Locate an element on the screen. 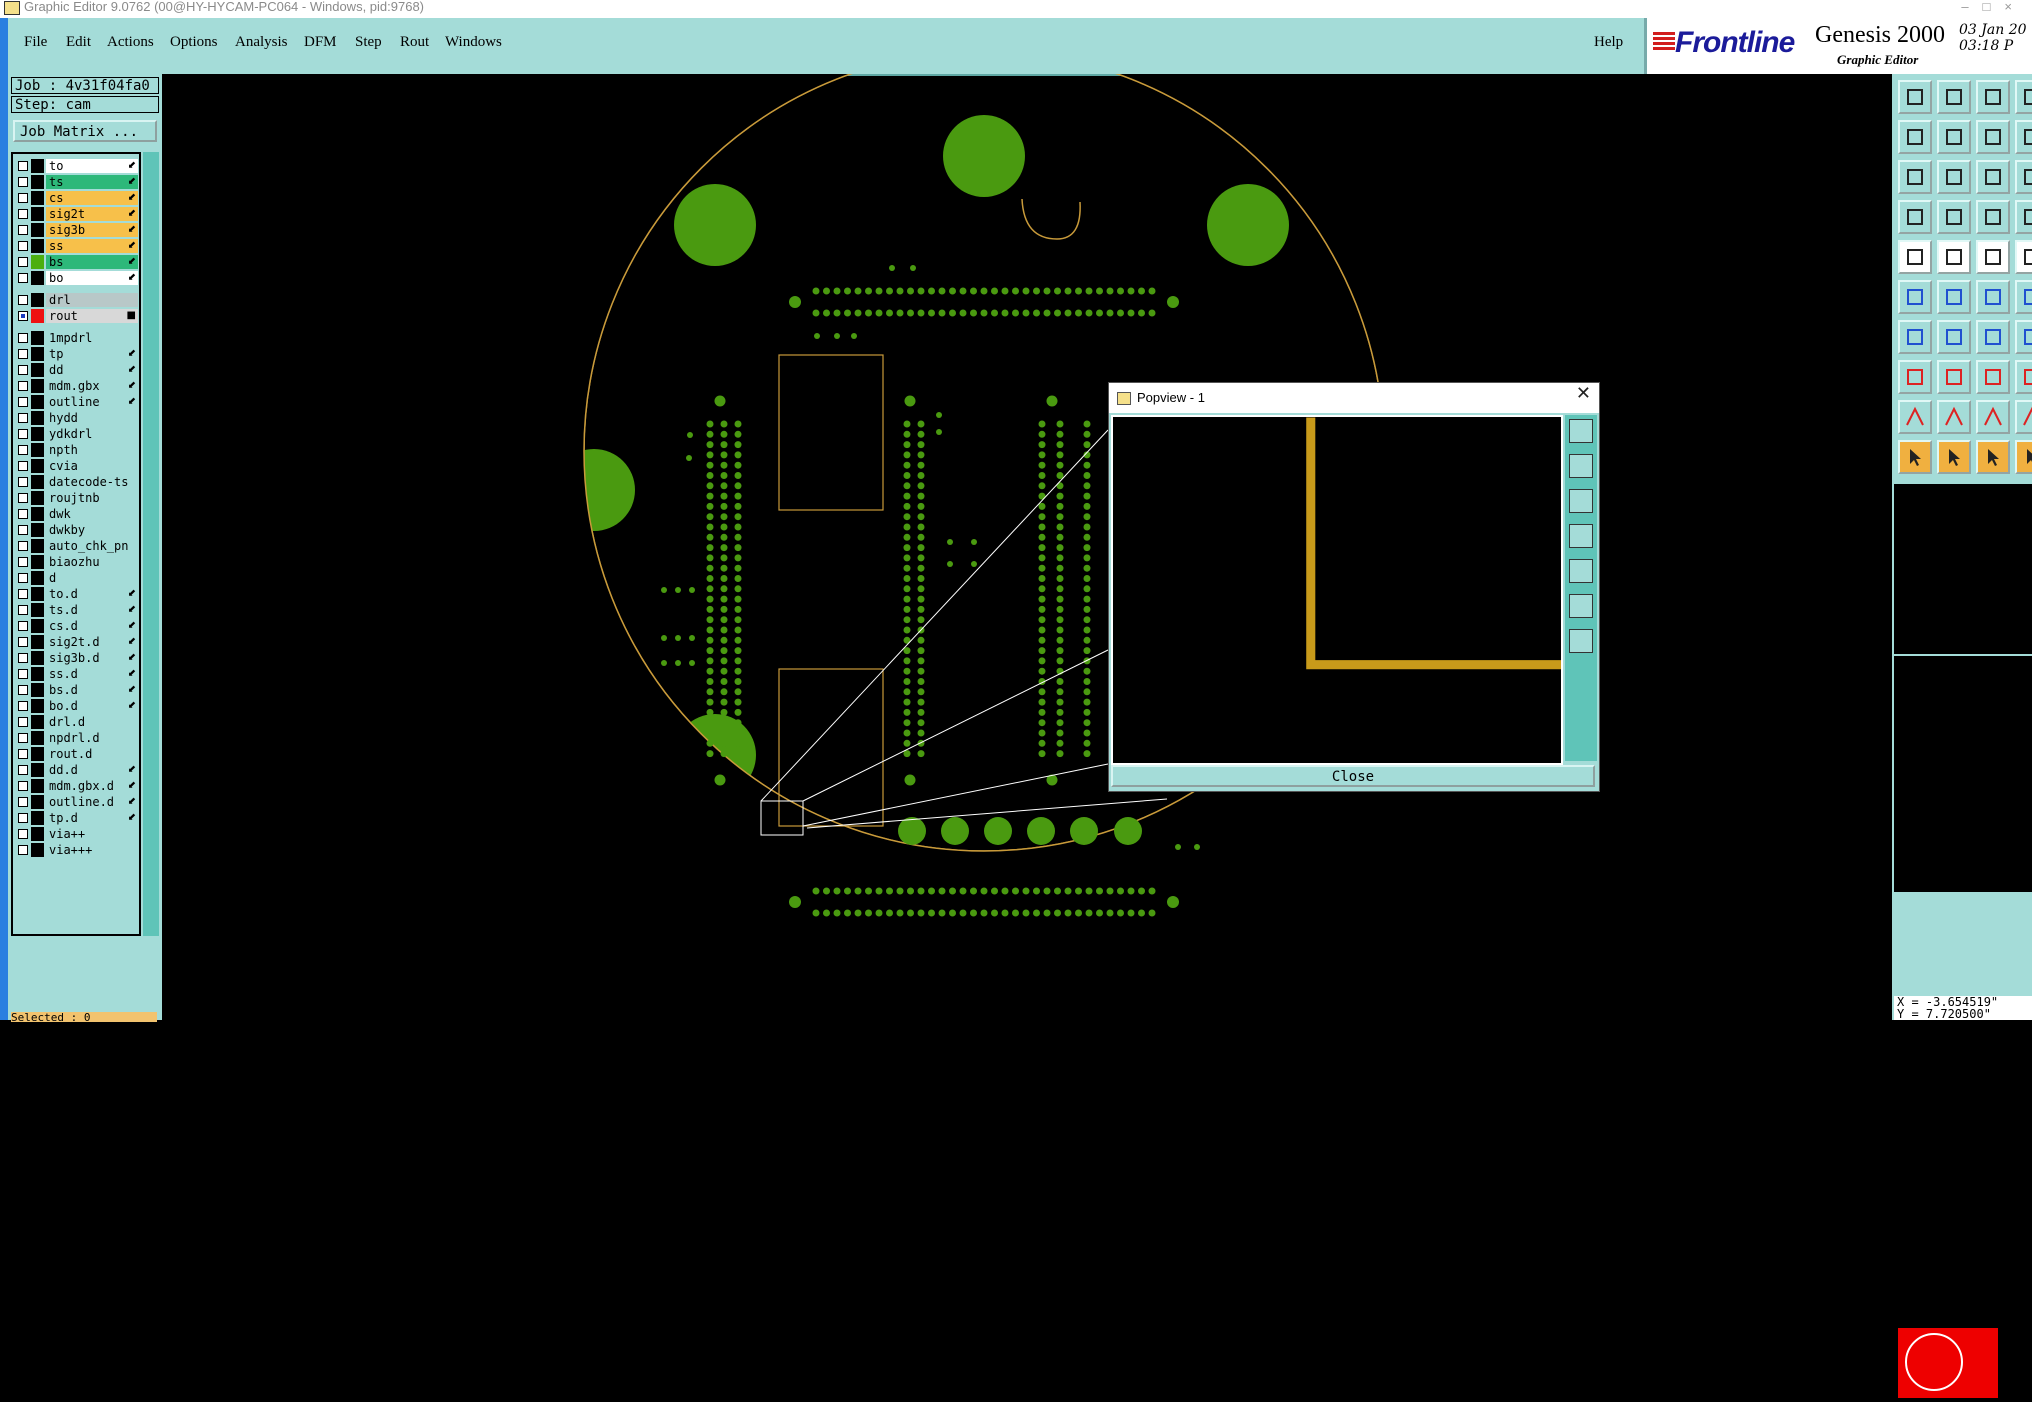 This screenshot has width=2032, height=1402. layer-row-dd-d: dd.d ⬋ is located at coordinates (77, 770).